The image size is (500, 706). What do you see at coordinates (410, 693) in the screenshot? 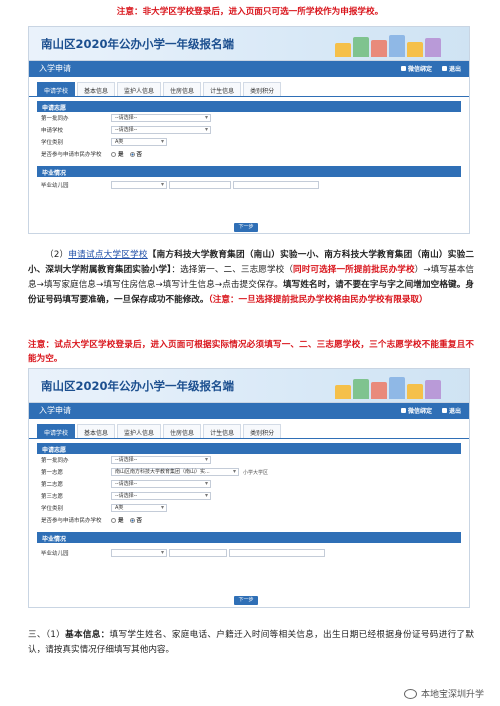
I see `wechat-logo-icon` at bounding box center [410, 693].